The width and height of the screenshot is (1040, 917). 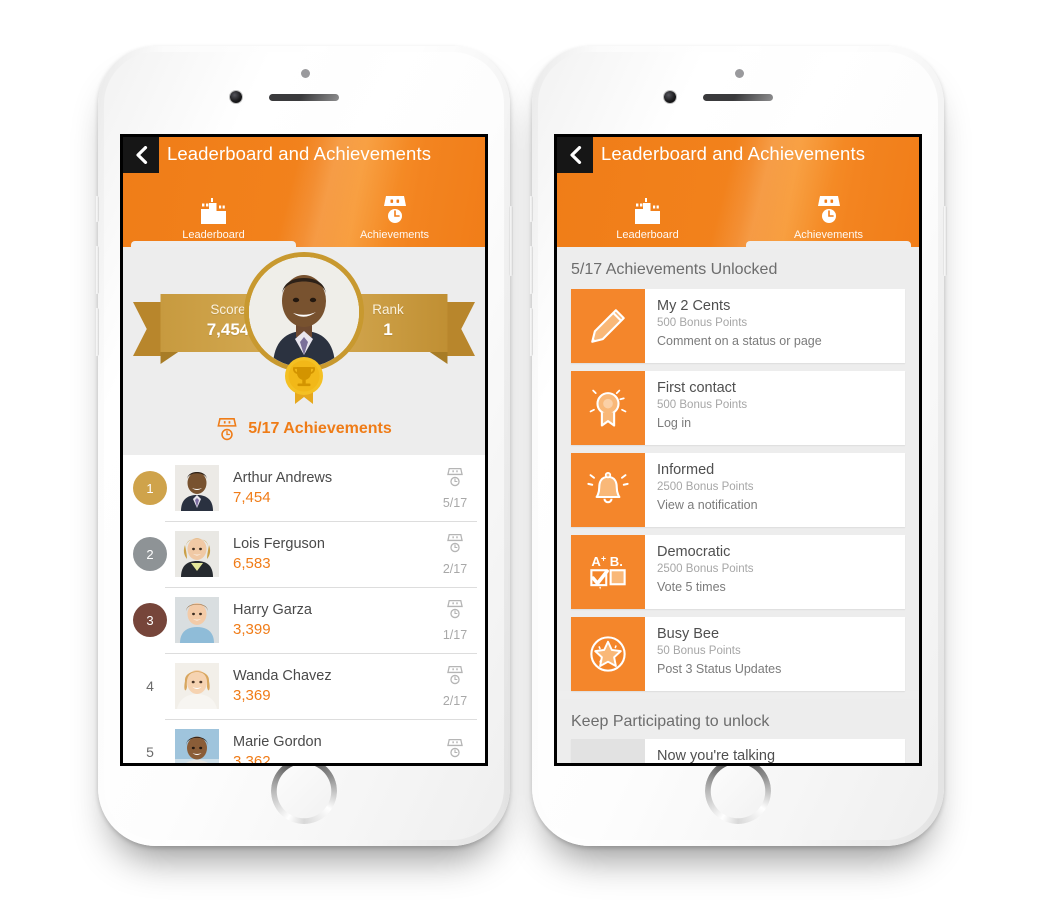 I want to click on ballot-checkbox-icon: A + B., so click(x=608, y=572).